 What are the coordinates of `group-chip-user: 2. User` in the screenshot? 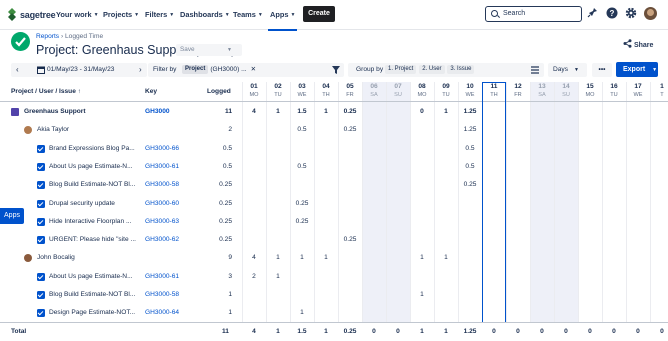 It's located at (432, 69).